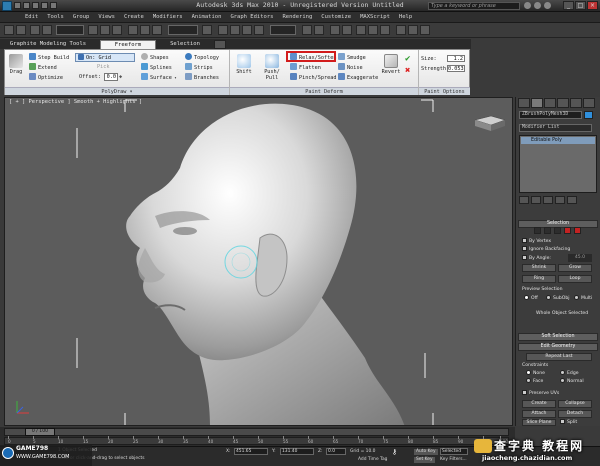 The height and width of the screenshot is (466, 600). What do you see at coordinates (540, 393) in the screenshot?
I see `preserve-uvs-checkbox: Preserve UVs` at bounding box center [540, 393].